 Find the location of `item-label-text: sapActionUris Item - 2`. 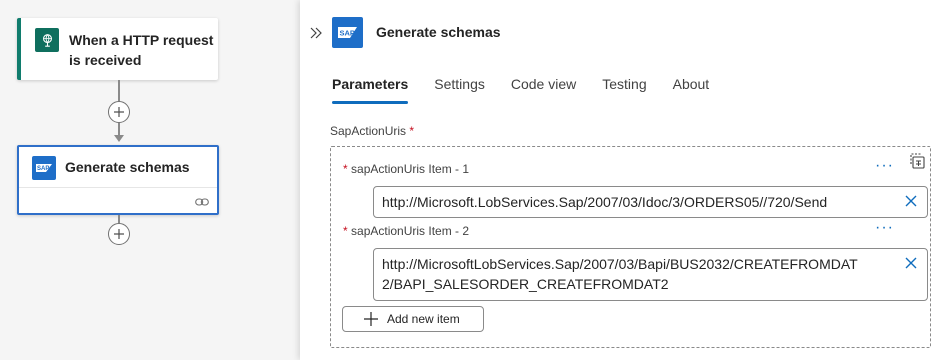

item-label-text: sapActionUris Item - 2 is located at coordinates (410, 231).